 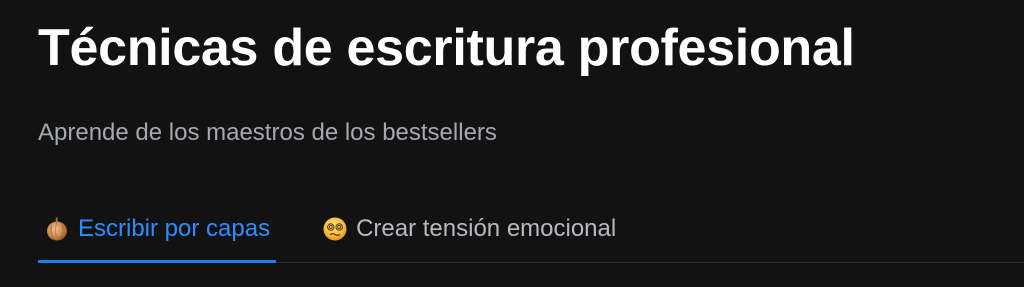 I want to click on tab-label: Escribir por capas, so click(x=174, y=228).